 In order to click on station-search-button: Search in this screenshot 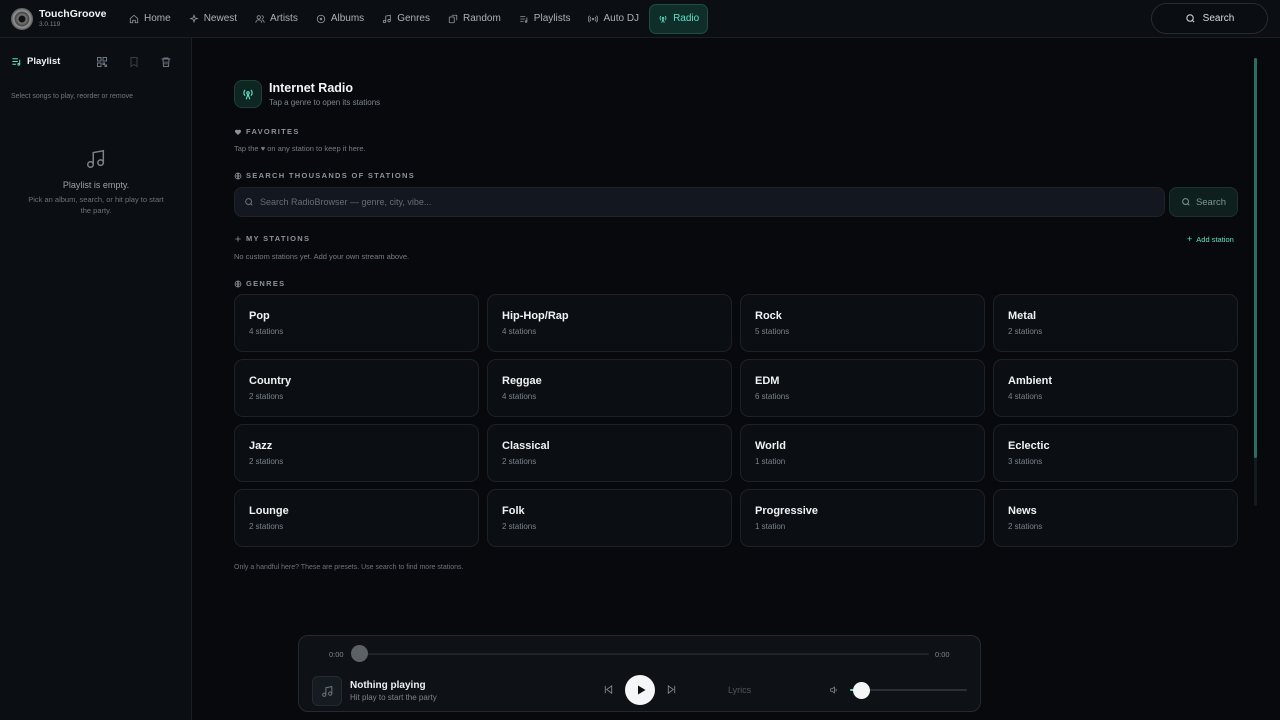, I will do `click(1203, 202)`.